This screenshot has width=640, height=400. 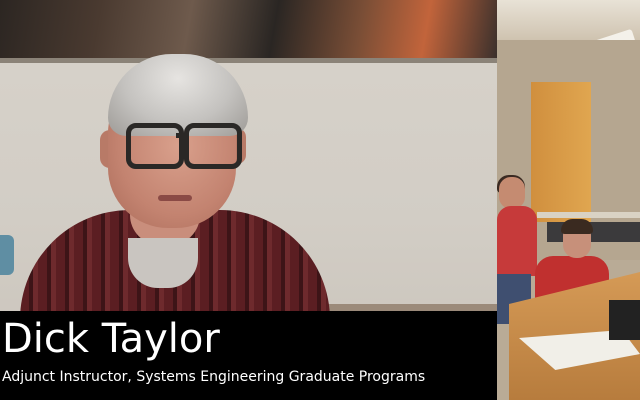 What do you see at coordinates (182, 135) in the screenshot?
I see `glasses-bridge` at bounding box center [182, 135].